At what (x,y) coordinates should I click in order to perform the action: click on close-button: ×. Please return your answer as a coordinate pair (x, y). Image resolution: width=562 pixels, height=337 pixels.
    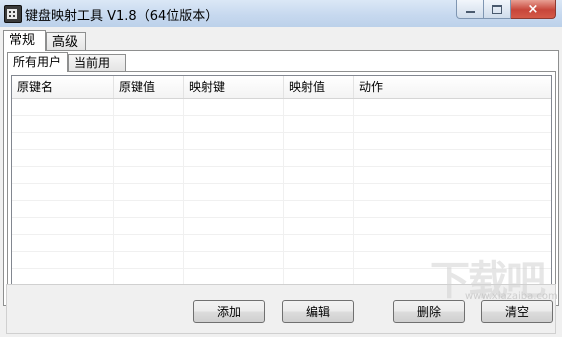
    Looking at the image, I should click on (533, 9).